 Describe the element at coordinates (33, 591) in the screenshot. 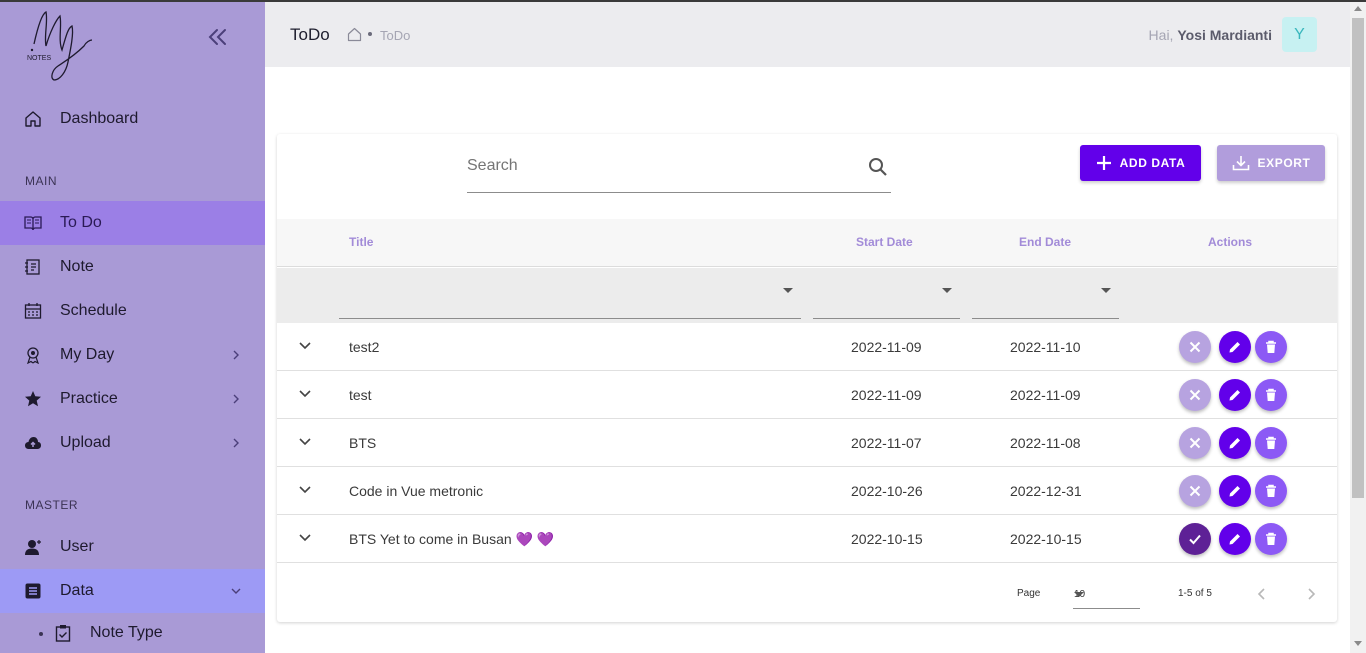

I see `list-box-icon` at that location.